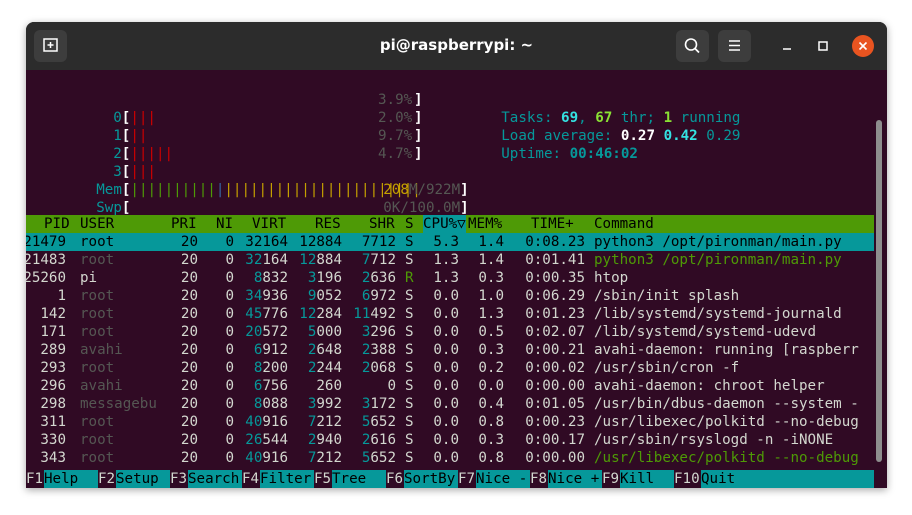 The image size is (912, 515). Describe the element at coordinates (266, 440) in the screenshot. I see `virt-cell: 26544` at that location.